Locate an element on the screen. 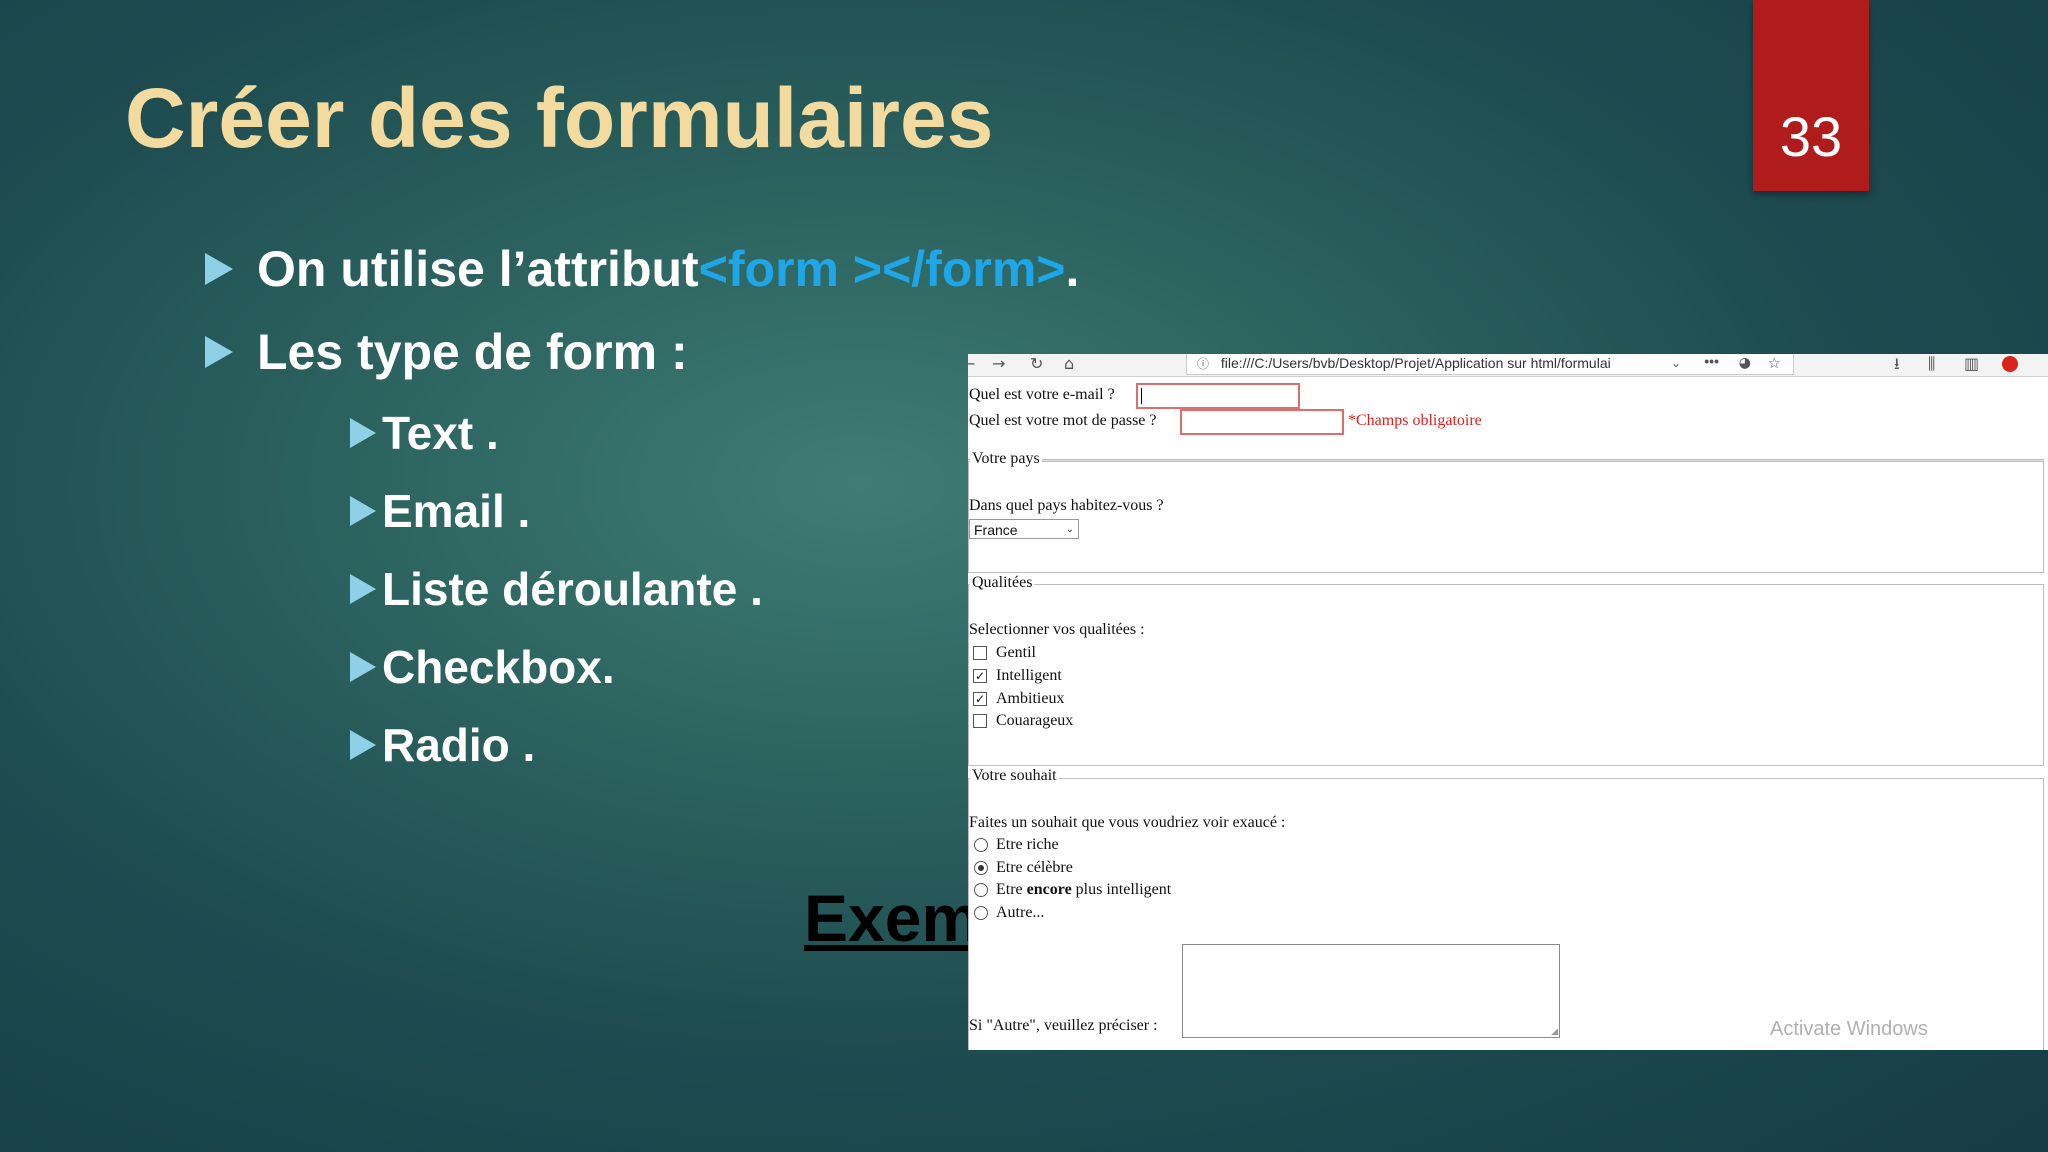  radio-label-intelligent: Etre encore plus intelligent is located at coordinates (1083, 890).